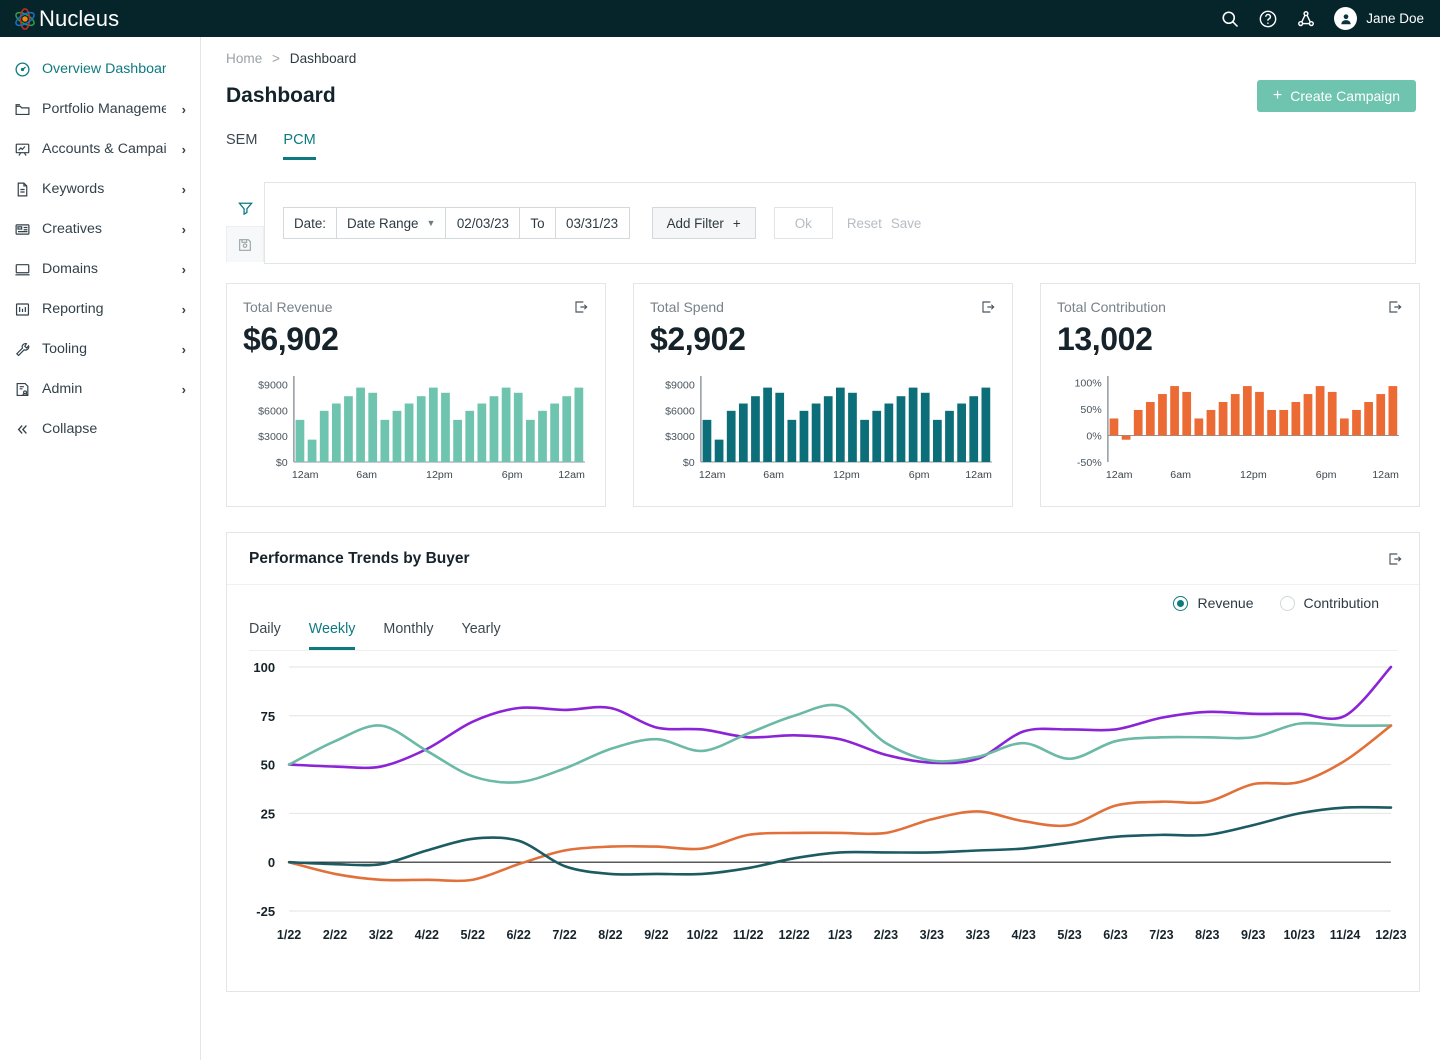 Image resolution: width=1440 pixels, height=1060 pixels. Describe the element at coordinates (268, 716) in the screenshot. I see `svg-text: 75` at that location.